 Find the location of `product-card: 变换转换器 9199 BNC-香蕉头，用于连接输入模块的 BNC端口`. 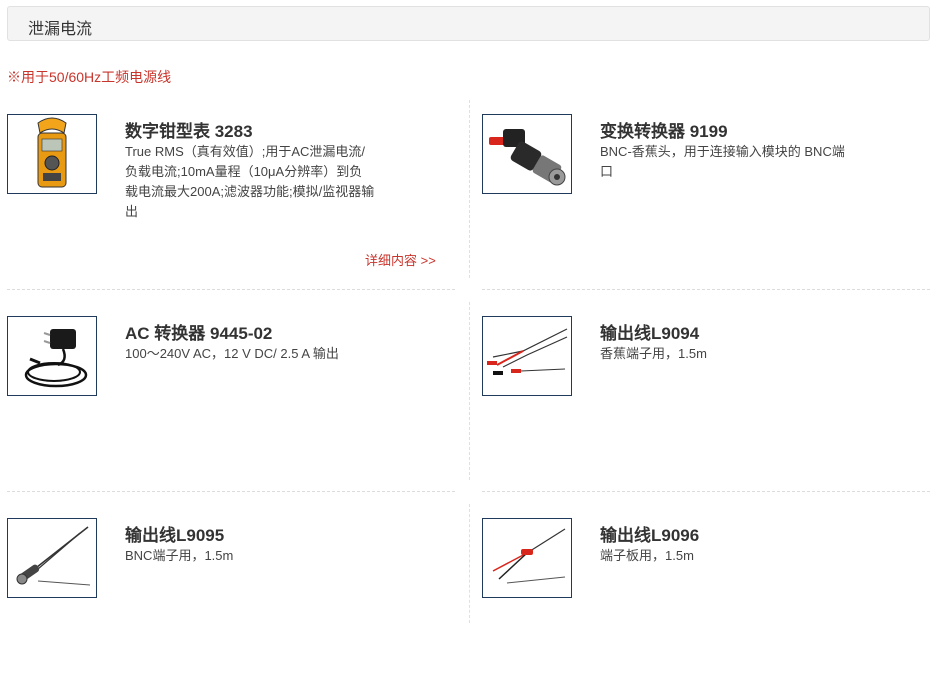

product-card: 变换转换器 9199 BNC-香蕉头，用于连接输入模块的 BNC端口 is located at coordinates (707, 204).